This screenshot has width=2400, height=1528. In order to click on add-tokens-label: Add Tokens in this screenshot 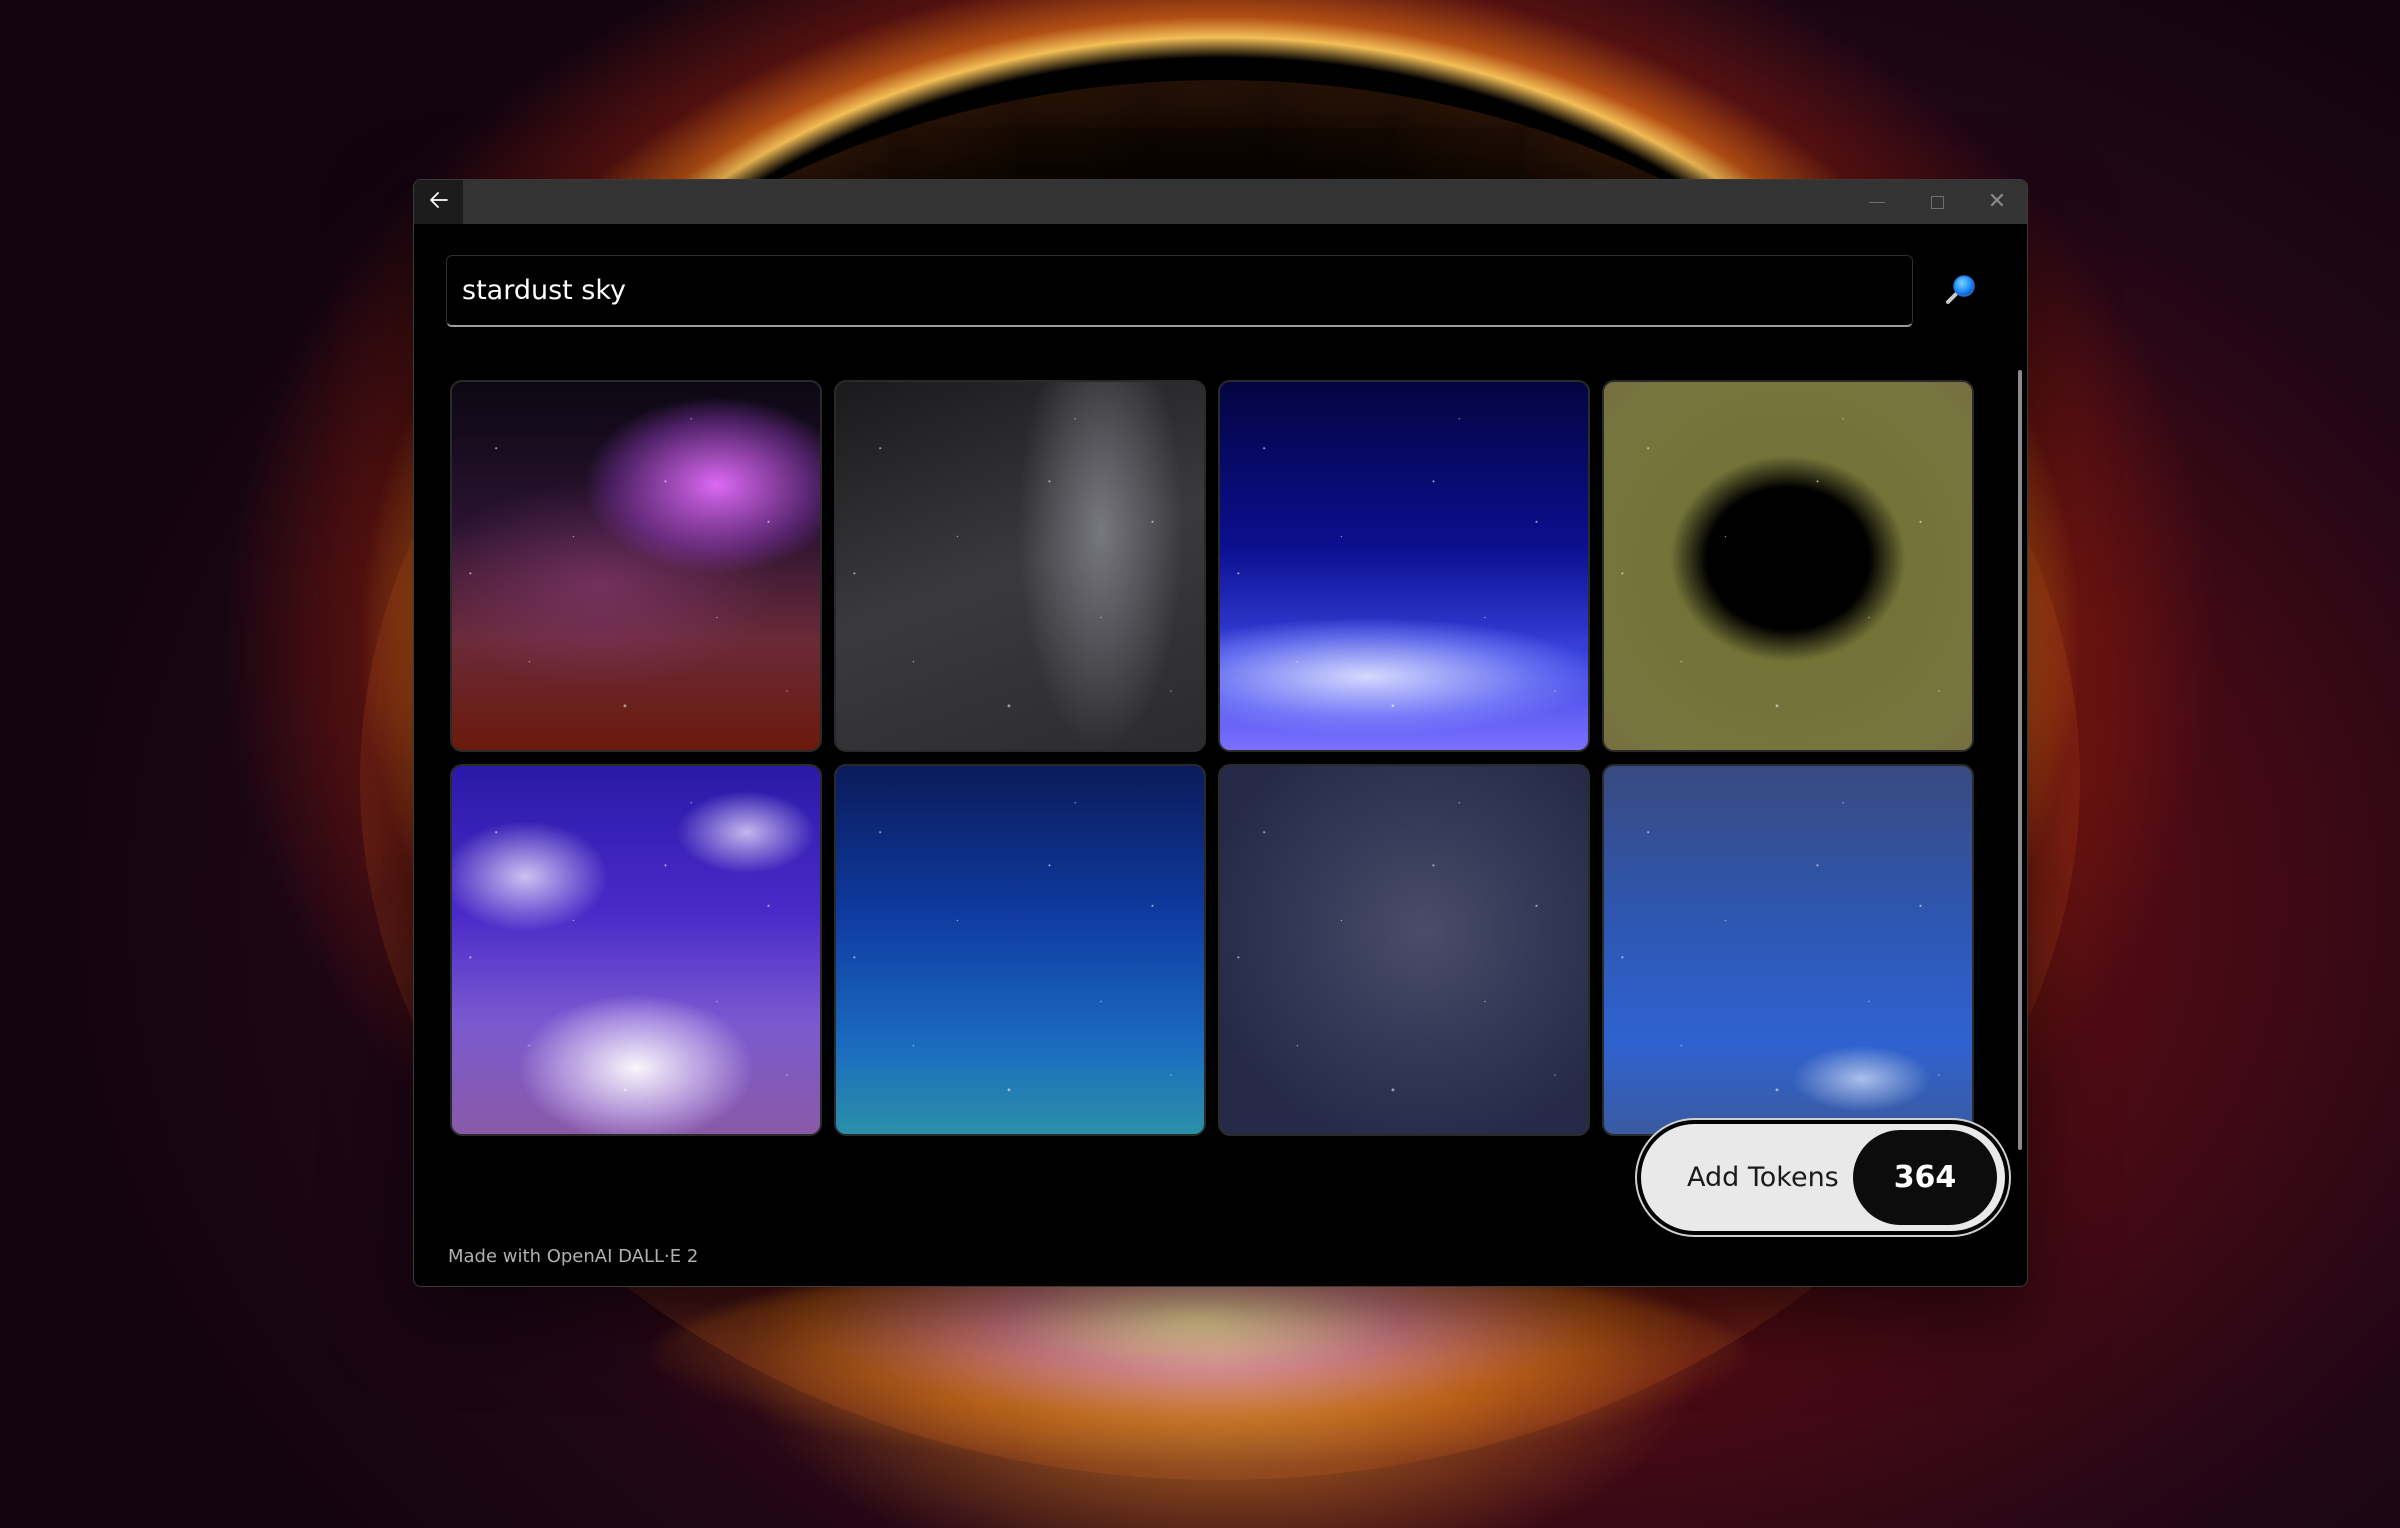, I will do `click(1763, 1177)`.